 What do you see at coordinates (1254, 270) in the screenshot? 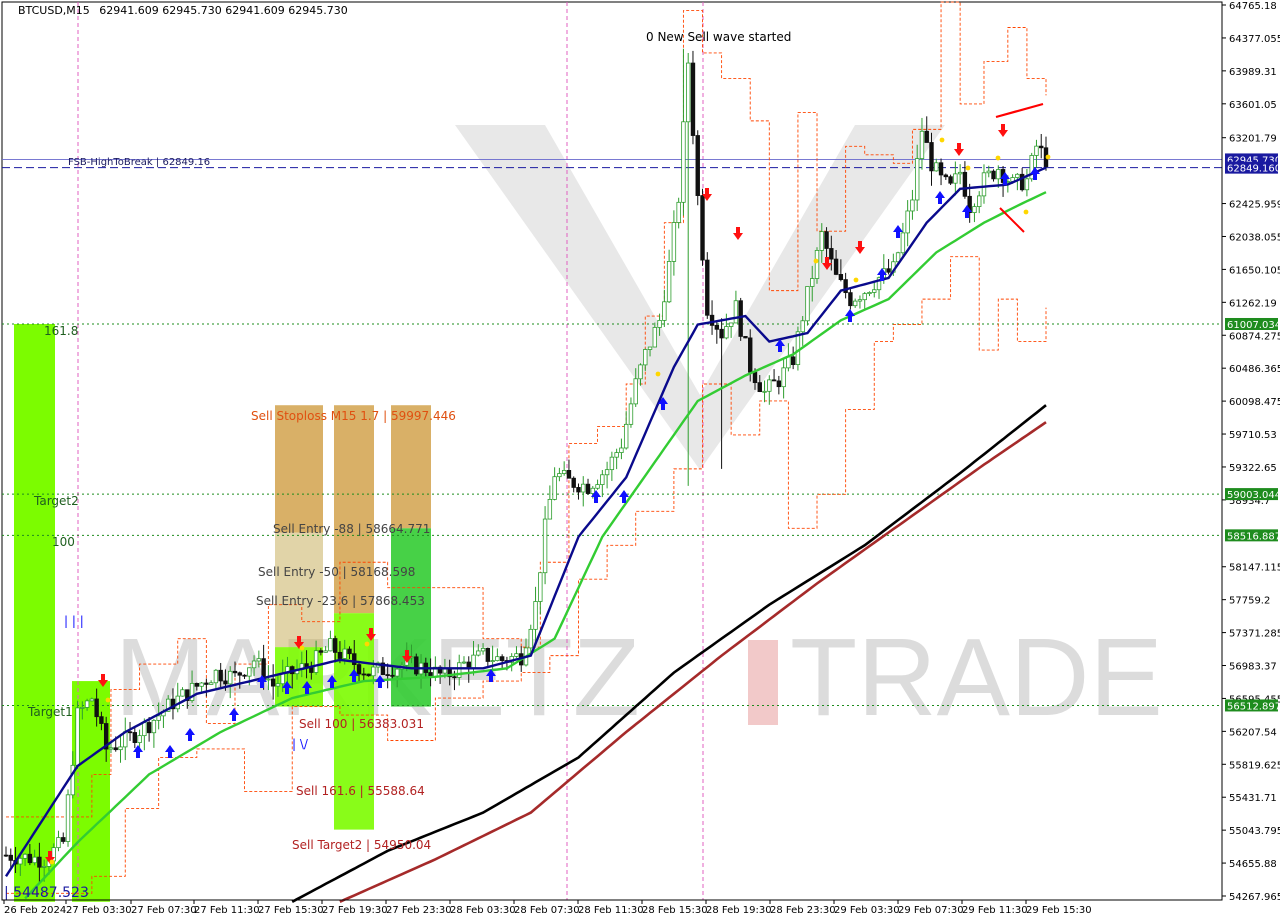
I see `price-tick-label: 61650.105` at bounding box center [1254, 270].